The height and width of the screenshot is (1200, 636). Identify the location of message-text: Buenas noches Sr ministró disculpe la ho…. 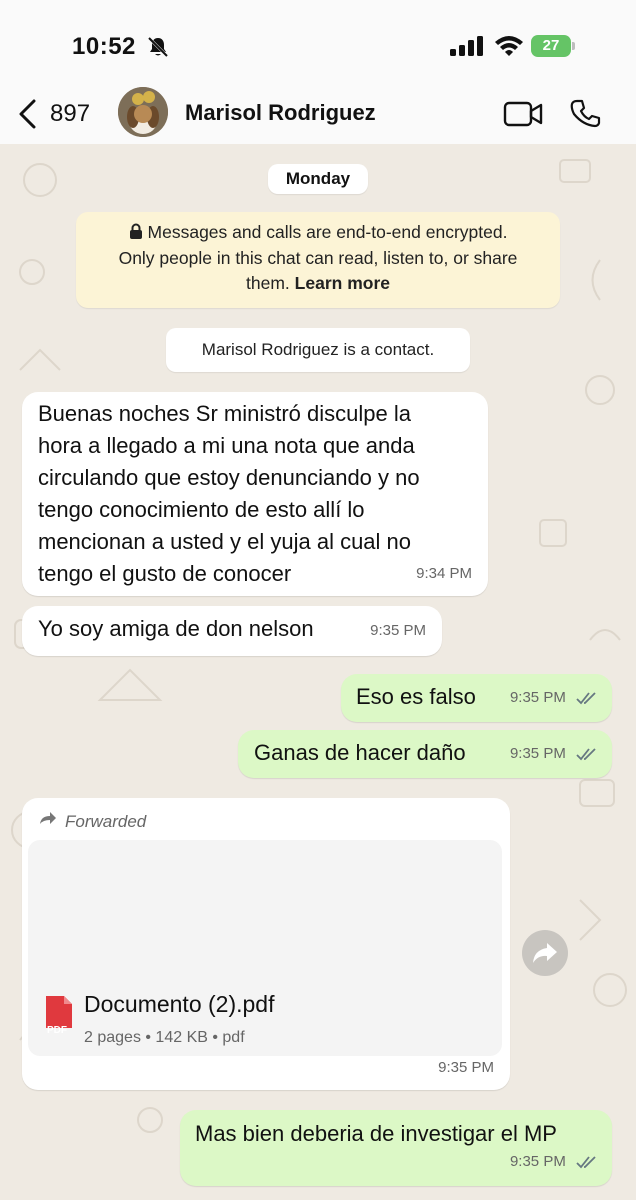
(229, 494).